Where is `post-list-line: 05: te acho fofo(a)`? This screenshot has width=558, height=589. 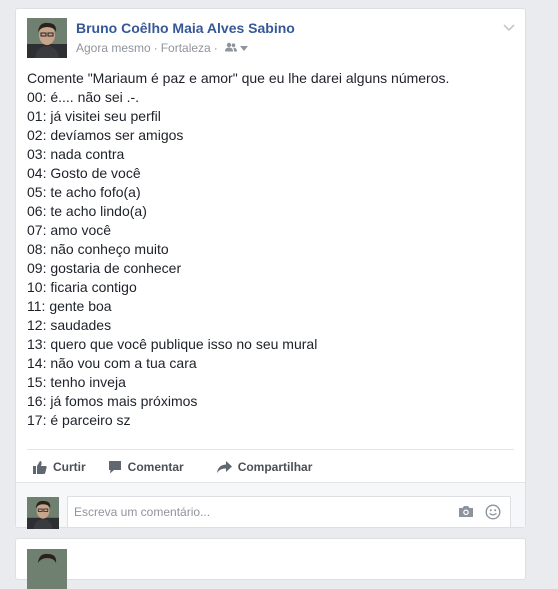
post-list-line: 05: te acho fofo(a) is located at coordinates (84, 192).